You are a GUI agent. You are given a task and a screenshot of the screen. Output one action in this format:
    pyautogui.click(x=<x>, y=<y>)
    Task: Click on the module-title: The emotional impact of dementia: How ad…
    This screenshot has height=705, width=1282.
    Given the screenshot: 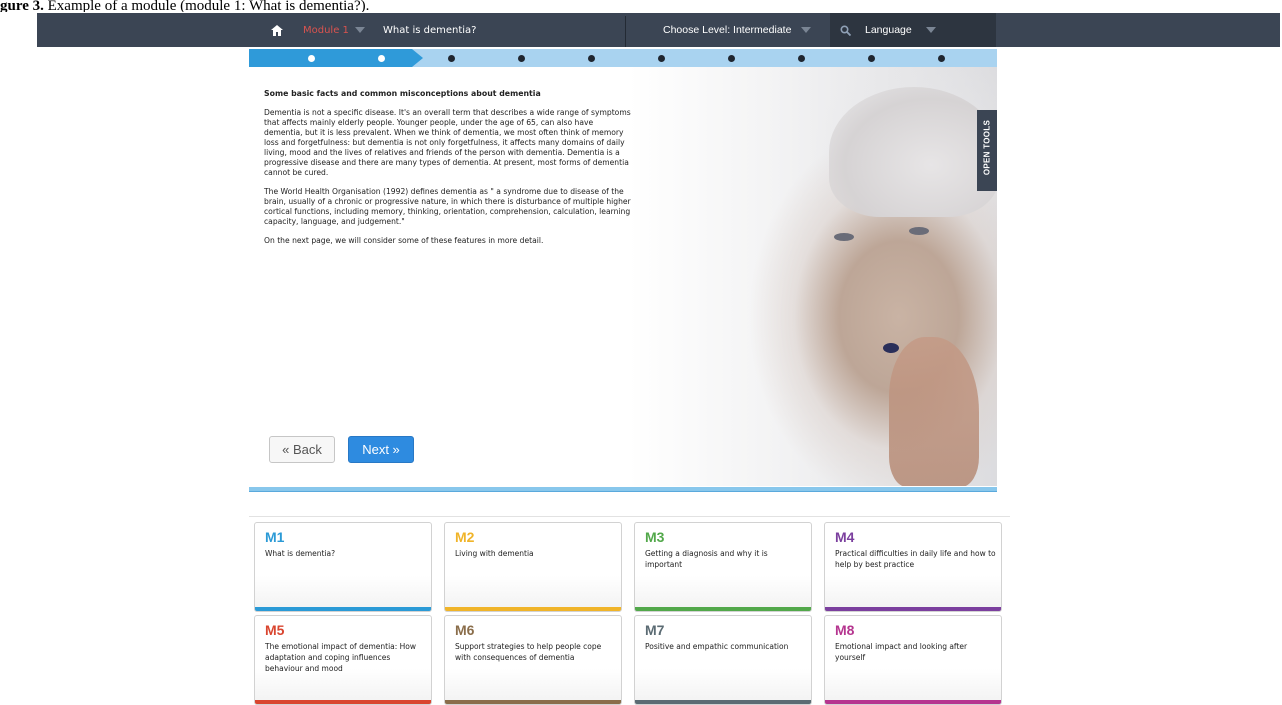 What is the action you would take?
    pyautogui.click(x=341, y=657)
    